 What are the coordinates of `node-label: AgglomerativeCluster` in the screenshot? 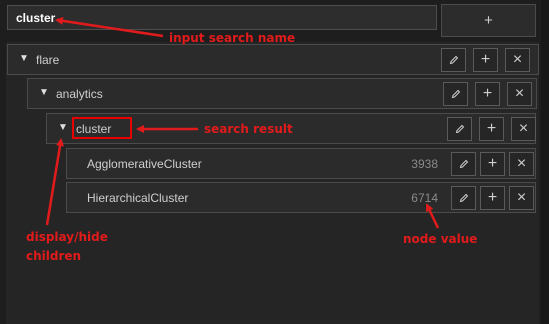 It's located at (144, 164).